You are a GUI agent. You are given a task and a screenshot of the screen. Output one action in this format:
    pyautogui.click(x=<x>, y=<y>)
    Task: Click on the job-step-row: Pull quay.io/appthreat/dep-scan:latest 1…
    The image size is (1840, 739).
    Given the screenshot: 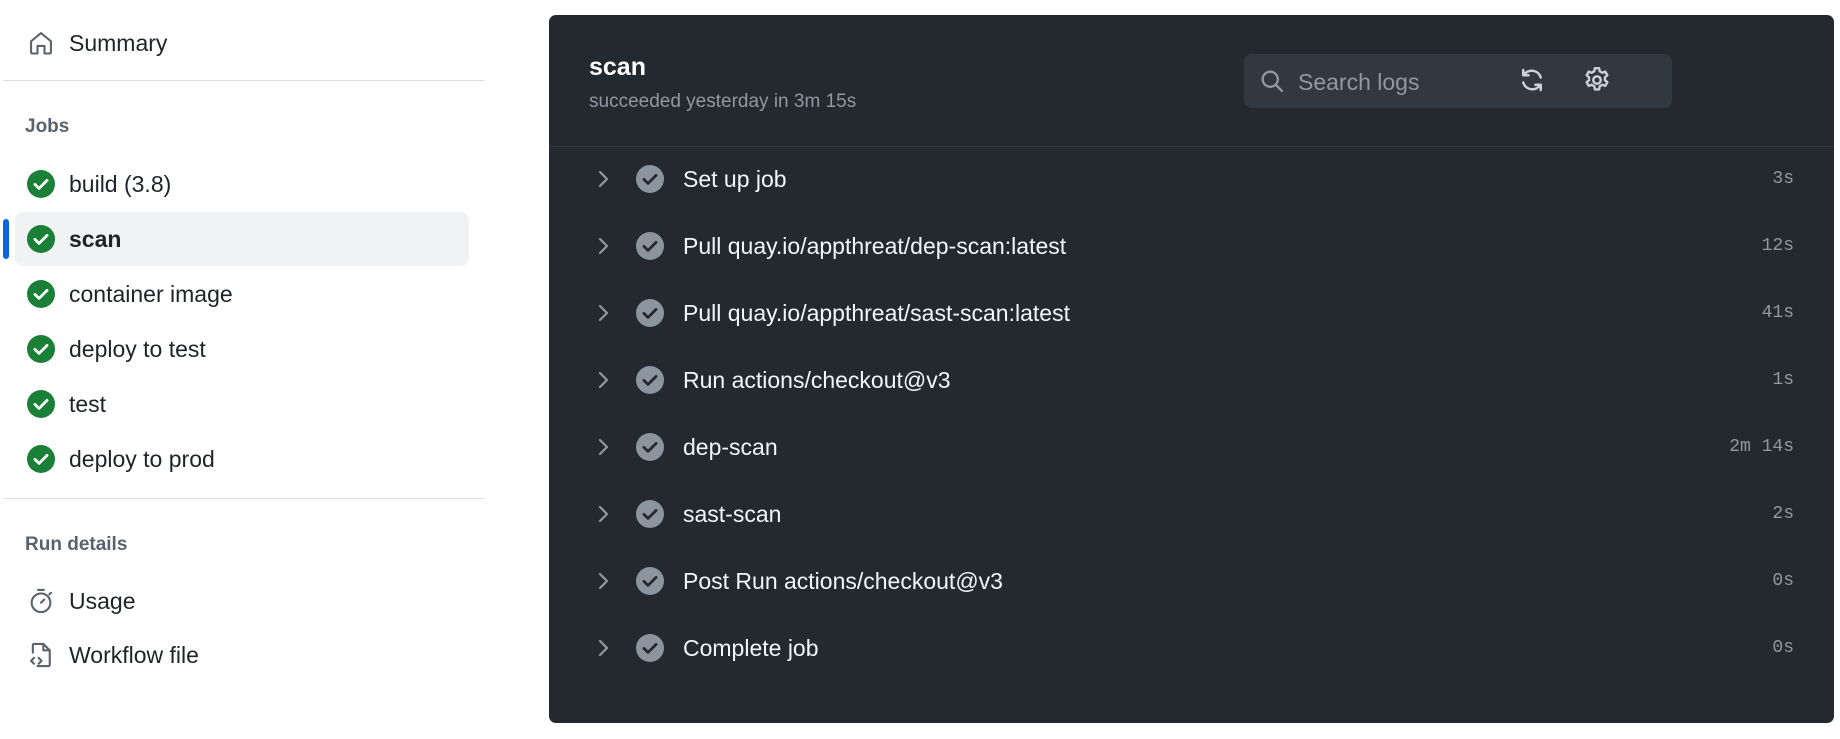 What is the action you would take?
    pyautogui.click(x=1191, y=247)
    